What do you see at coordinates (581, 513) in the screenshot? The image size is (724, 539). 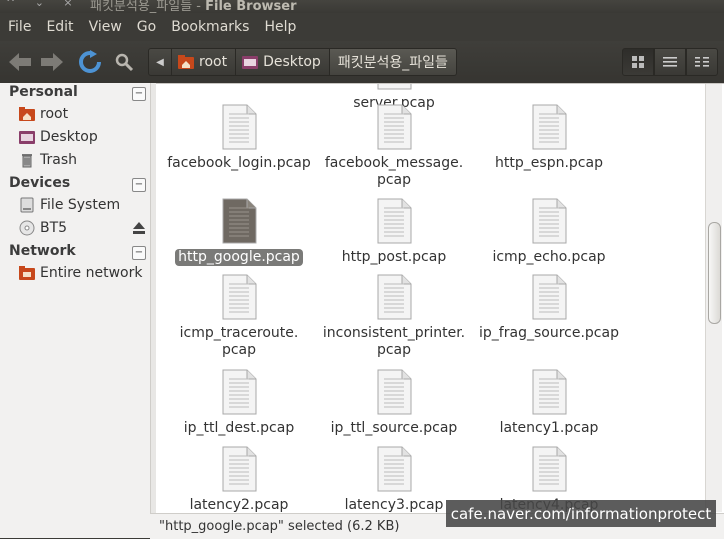 I see `watermark: cafe.naver.com/informationprotect` at bounding box center [581, 513].